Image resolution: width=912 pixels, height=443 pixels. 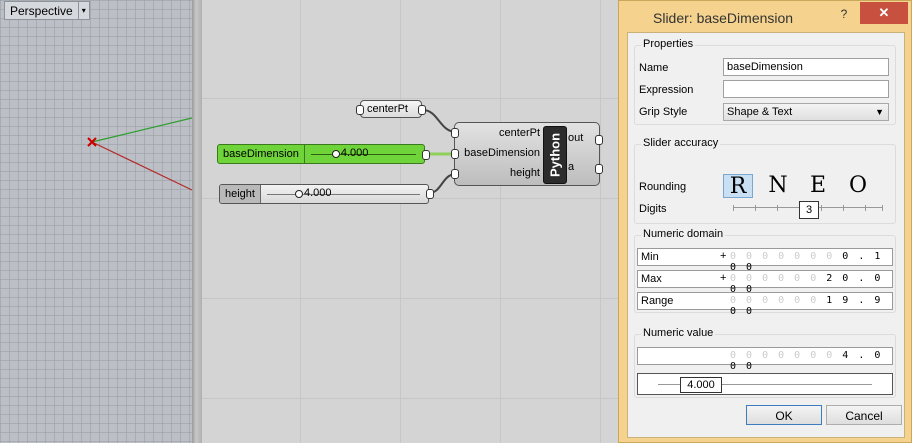 I want to click on help-icon: ?, so click(x=844, y=14).